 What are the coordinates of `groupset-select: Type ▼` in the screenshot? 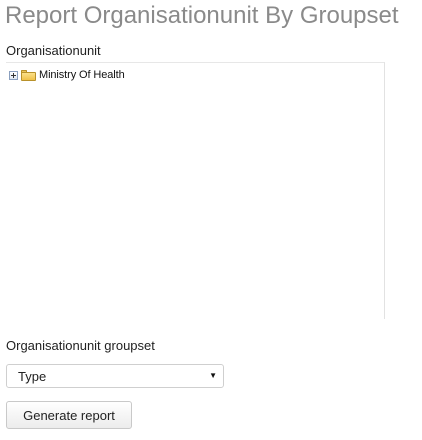 It's located at (115, 376).